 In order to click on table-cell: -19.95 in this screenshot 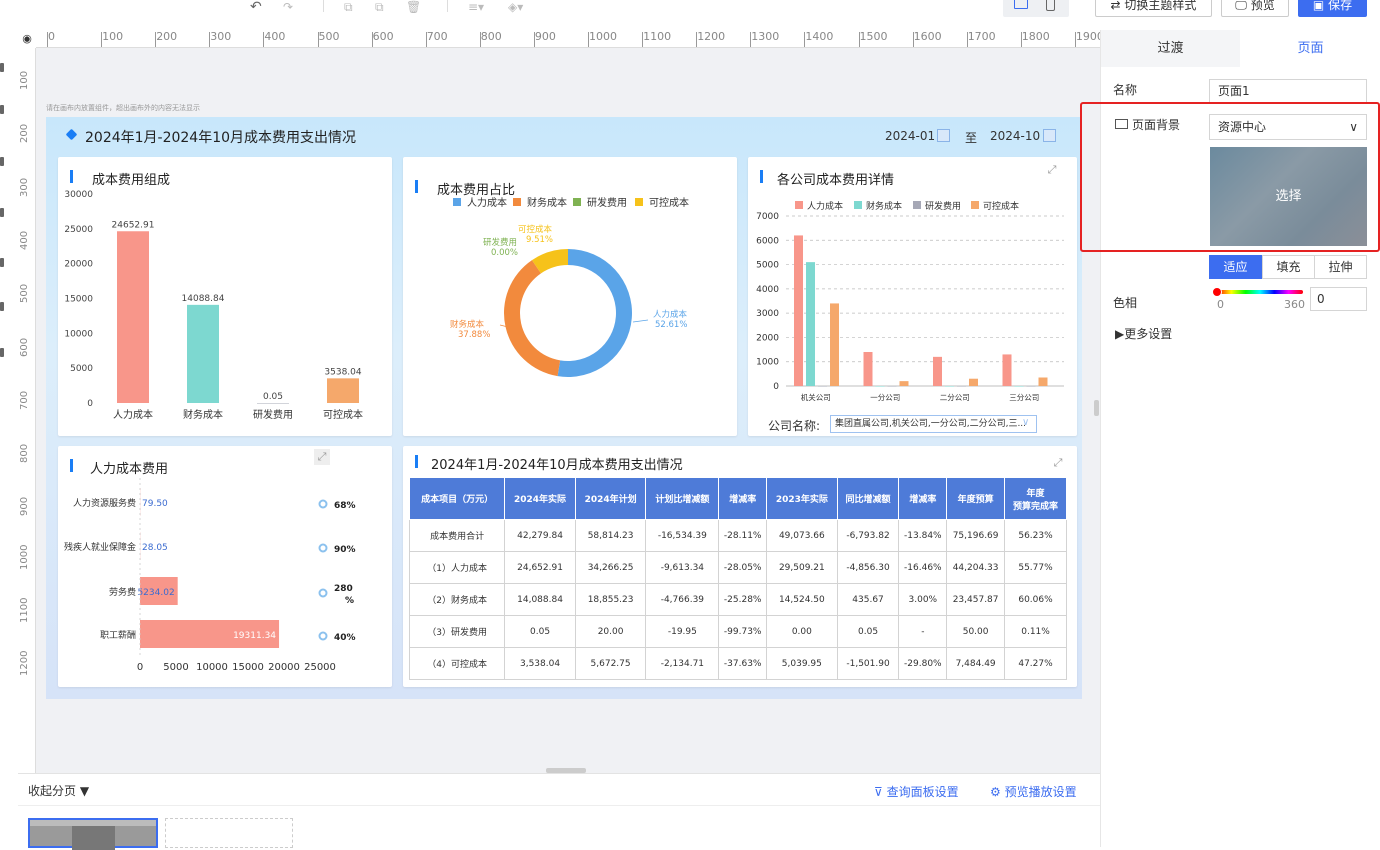, I will do `click(682, 631)`.